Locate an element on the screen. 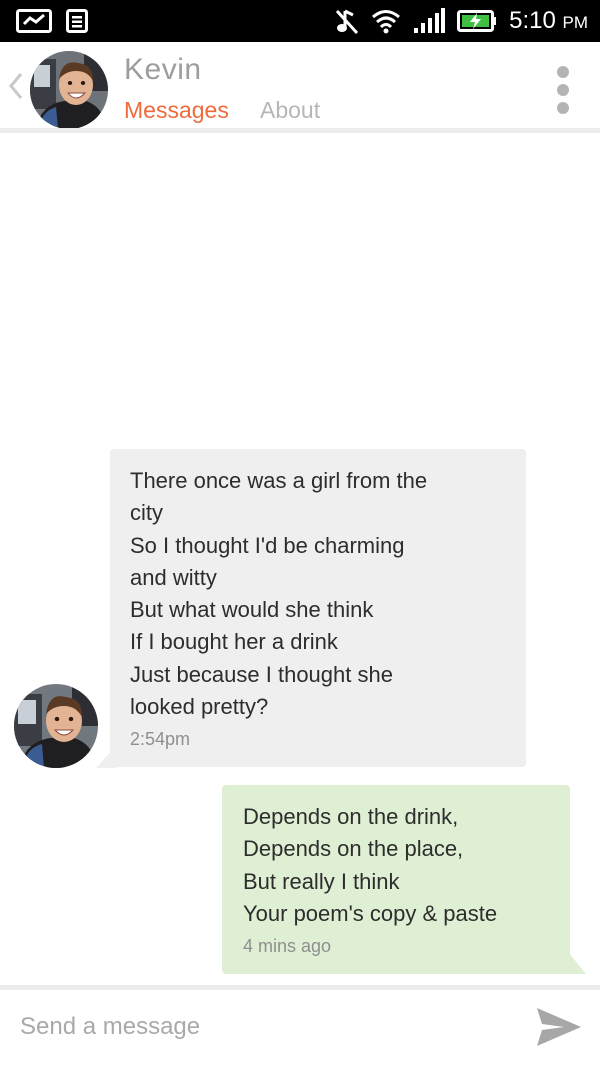 This screenshot has width=600, height=1066. contact-name: Kevin is located at coordinates (163, 69).